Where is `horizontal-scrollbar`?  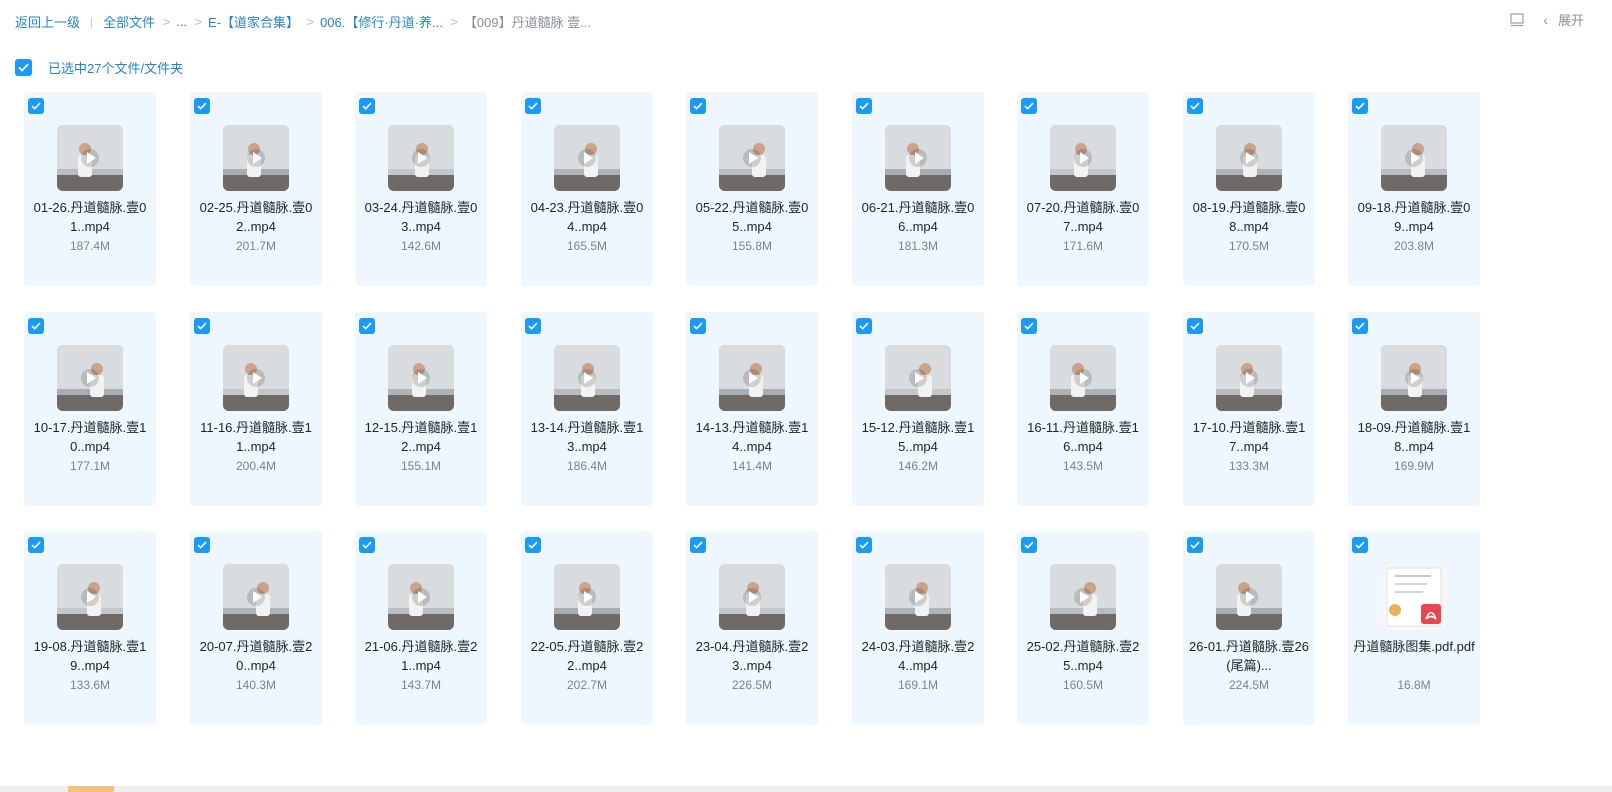
horizontal-scrollbar is located at coordinates (806, 789).